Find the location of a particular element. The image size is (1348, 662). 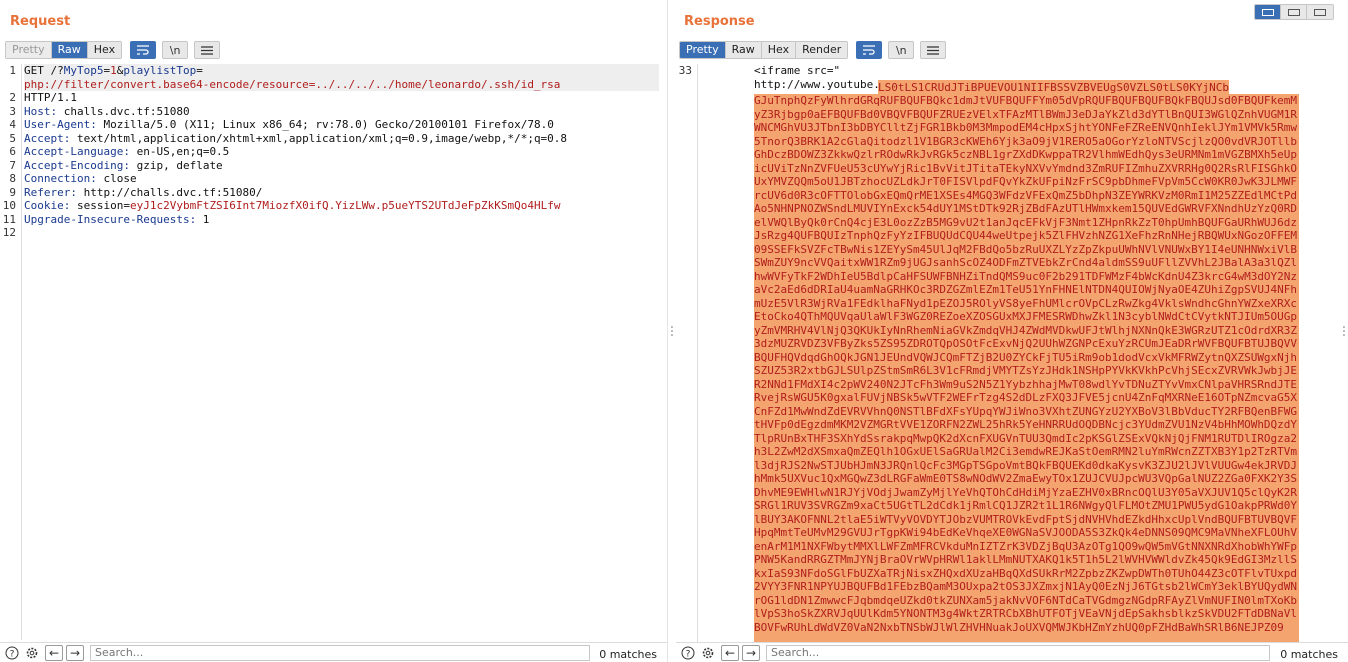

response-search-bar: ? ← → 0 matches is located at coordinates (1012, 652).